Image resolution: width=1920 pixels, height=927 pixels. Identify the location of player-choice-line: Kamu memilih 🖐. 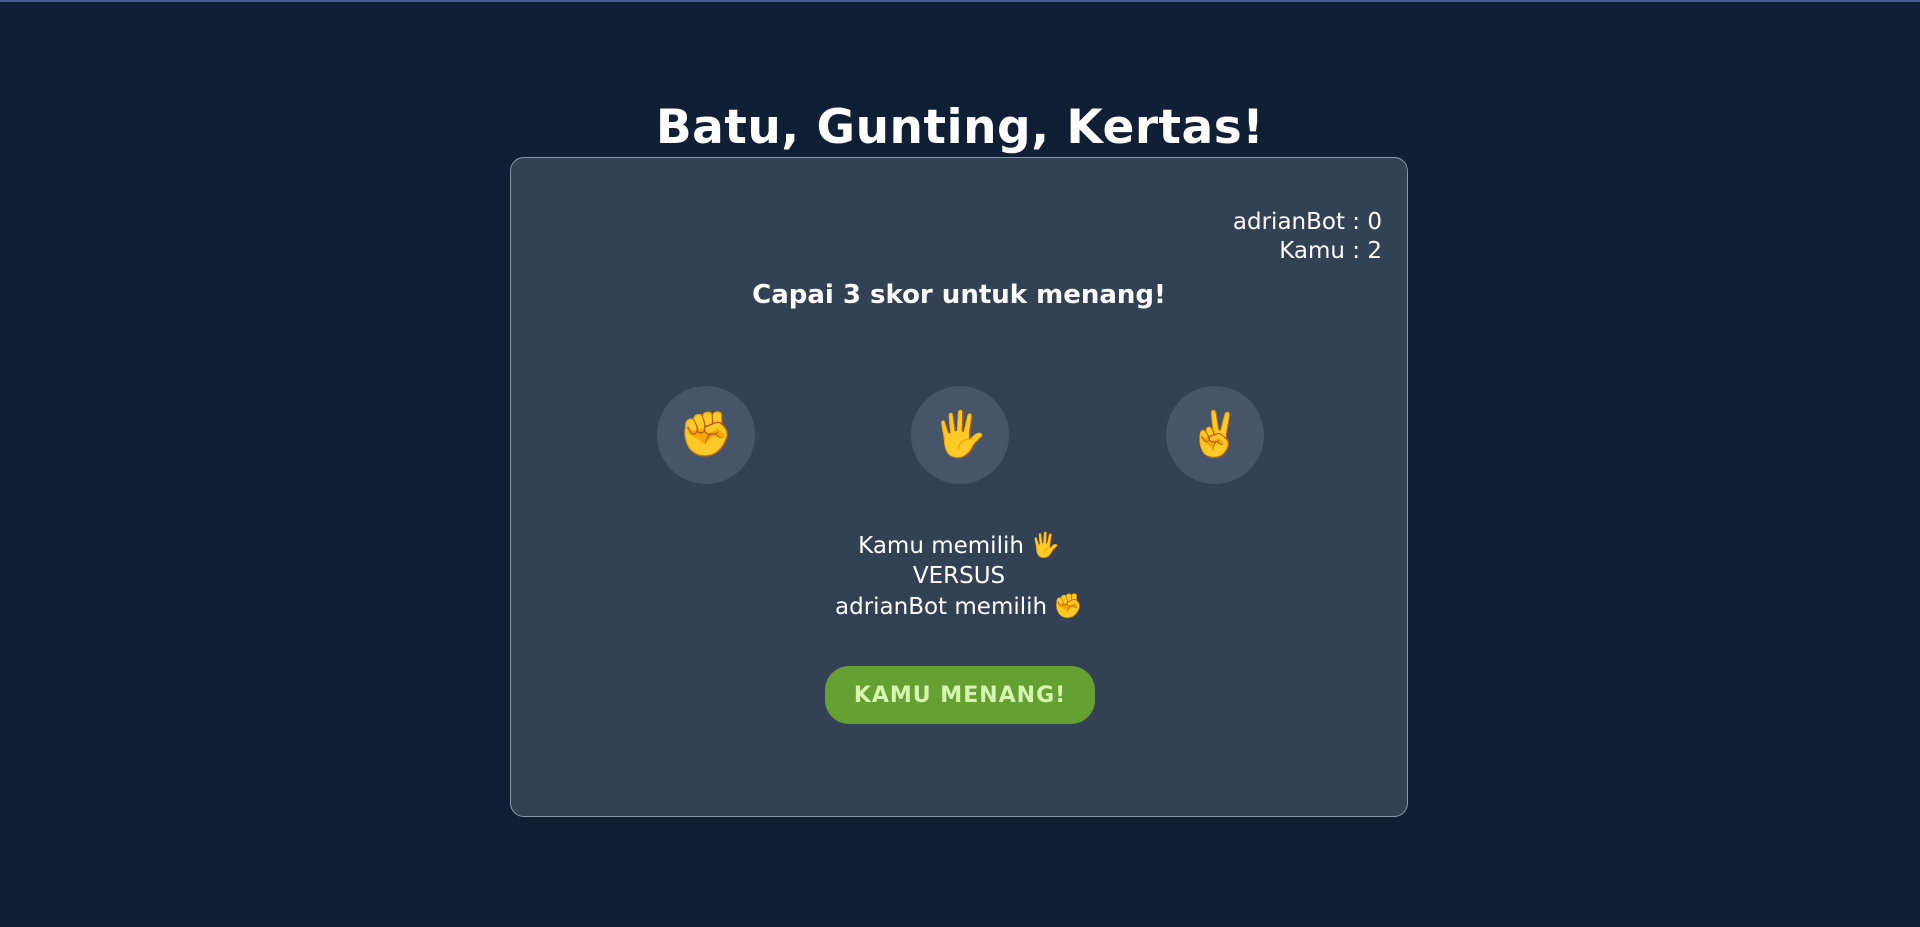
(959, 545).